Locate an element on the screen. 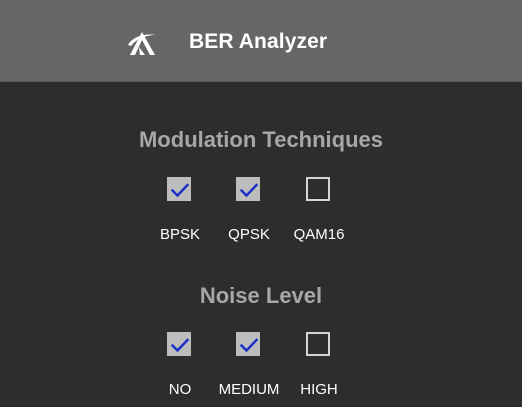 This screenshot has width=522, height=407. noise-section-title: Noise Level is located at coordinates (261, 295).